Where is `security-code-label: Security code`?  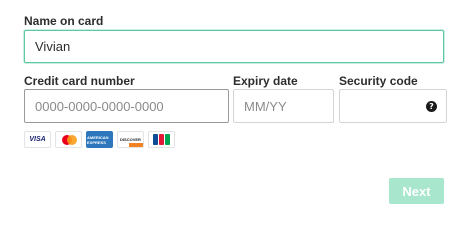
security-code-label: Security code is located at coordinates (378, 81).